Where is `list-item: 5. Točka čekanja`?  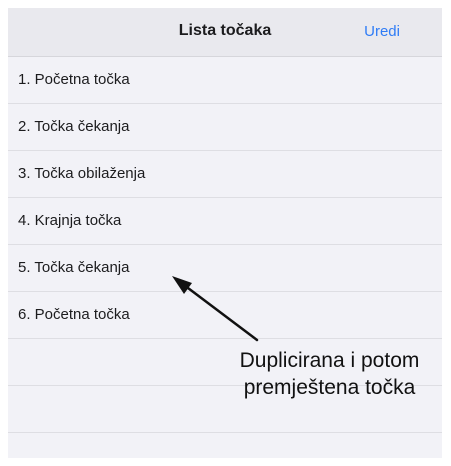
list-item: 5. Točka čekanja is located at coordinates (225, 268).